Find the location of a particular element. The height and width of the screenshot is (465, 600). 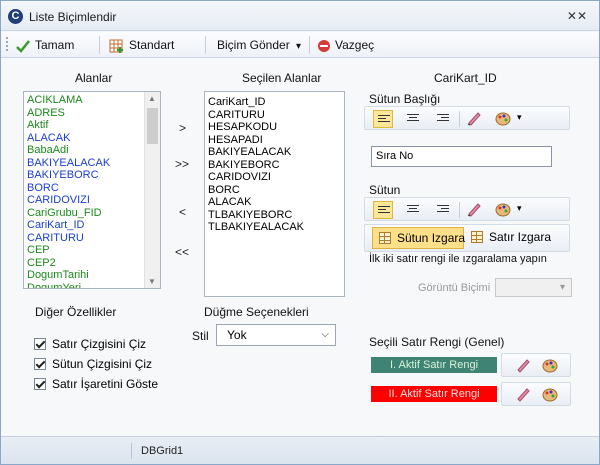

header-color-button is located at coordinates (475, 119).